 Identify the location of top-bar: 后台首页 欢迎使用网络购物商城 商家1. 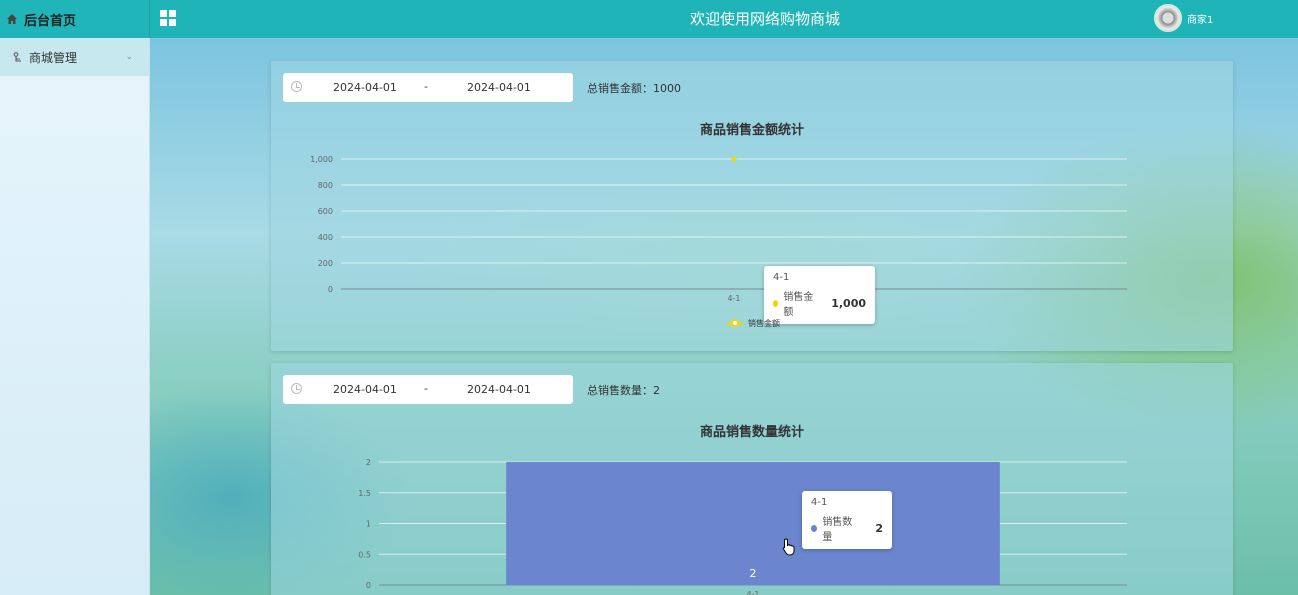
(649, 19).